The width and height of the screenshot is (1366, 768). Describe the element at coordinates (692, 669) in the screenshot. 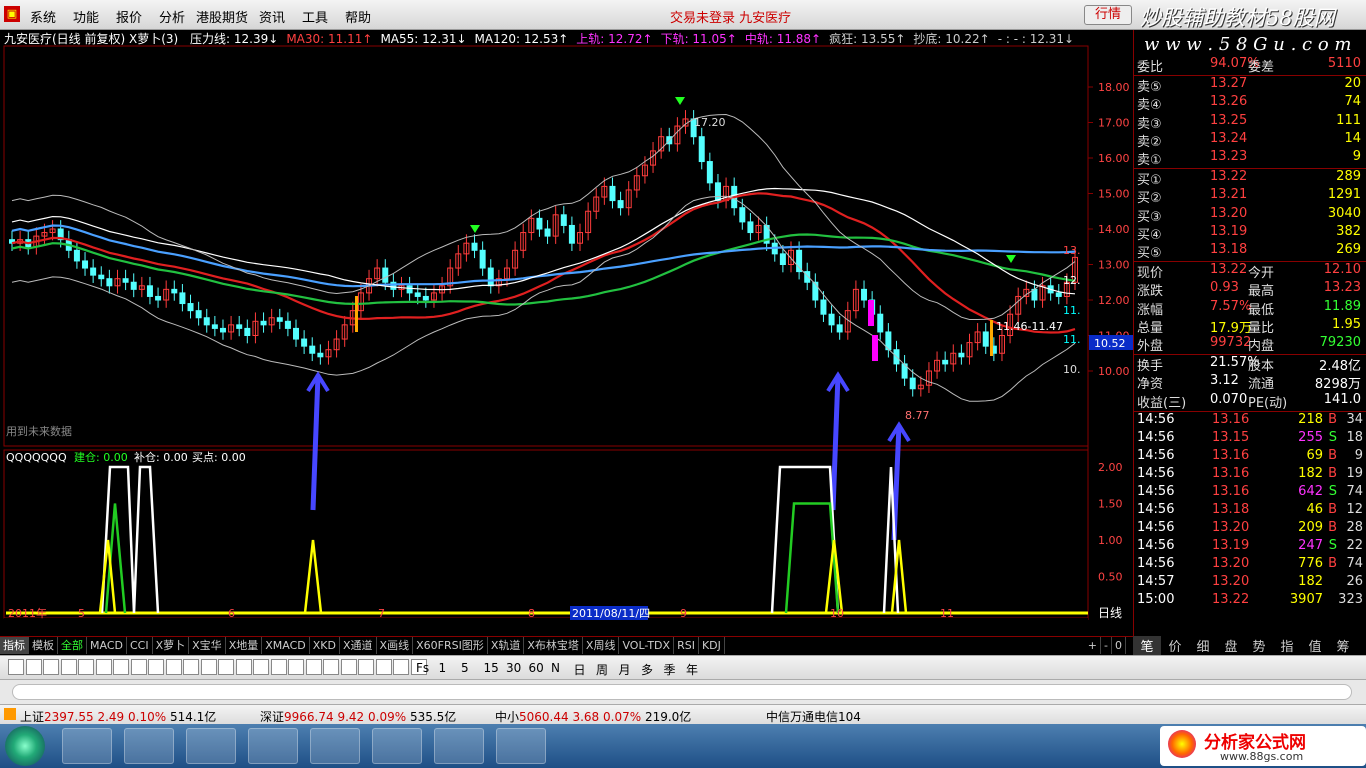

I see `period-button-12: 年` at that location.